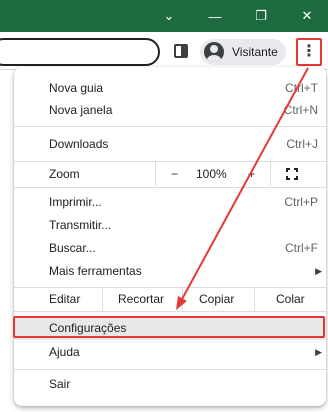 This screenshot has height=412, width=328. I want to click on close-icon: ✕, so click(307, 15).